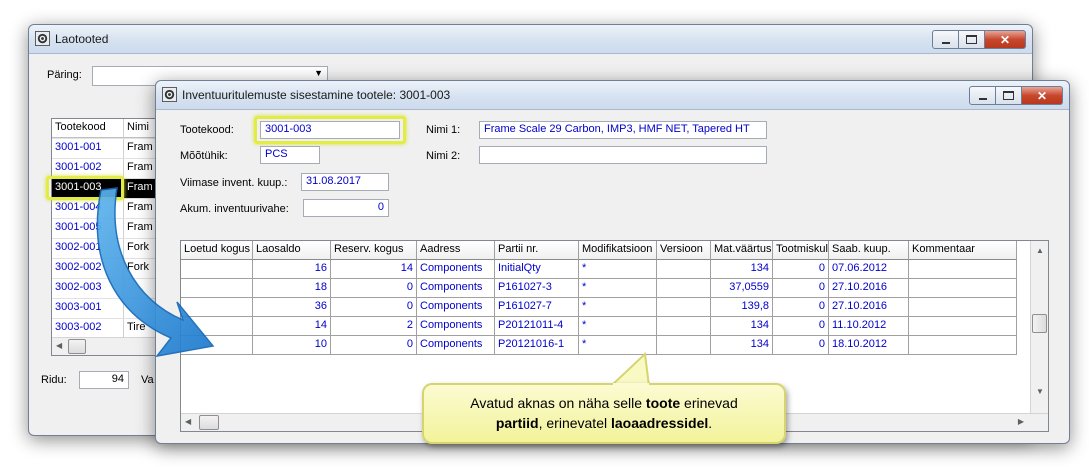 The height and width of the screenshot is (467, 1089). Describe the element at coordinates (443, 130) in the screenshot. I see `name1-label: Nimi 1:` at that location.